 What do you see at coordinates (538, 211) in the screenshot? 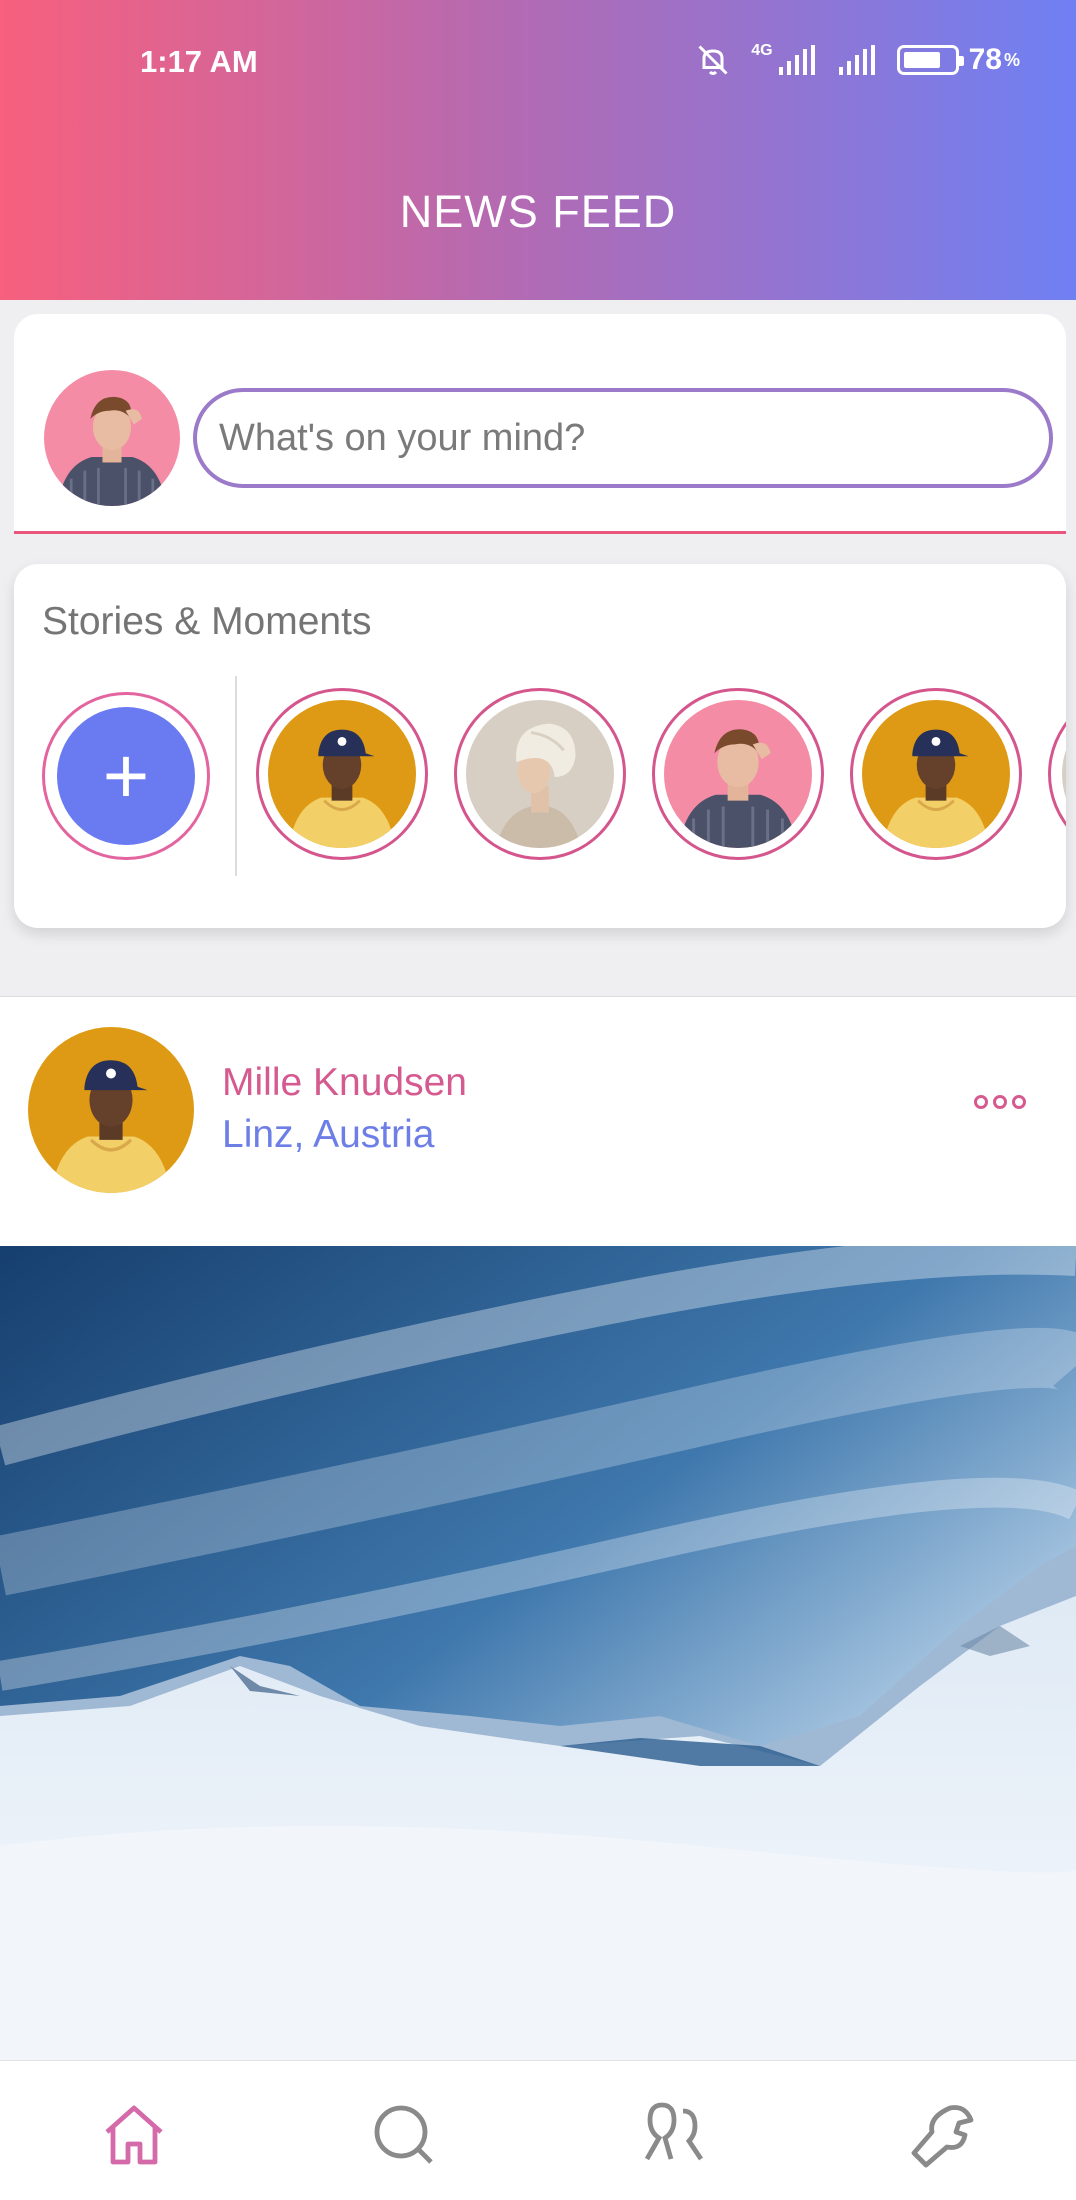
I see `page-title: NEWS FEED` at bounding box center [538, 211].